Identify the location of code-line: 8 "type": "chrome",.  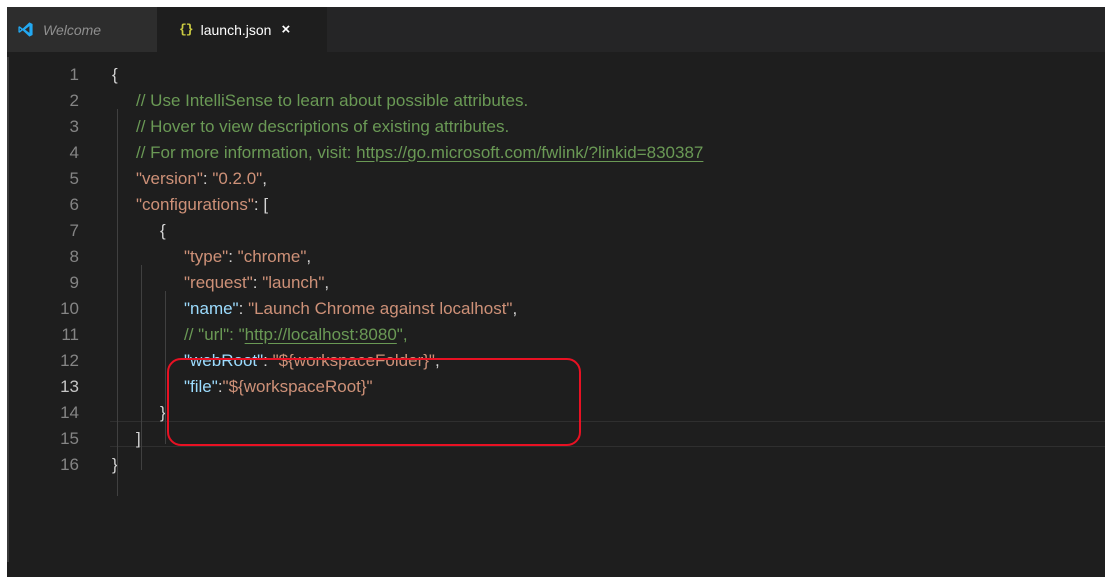
(556, 257).